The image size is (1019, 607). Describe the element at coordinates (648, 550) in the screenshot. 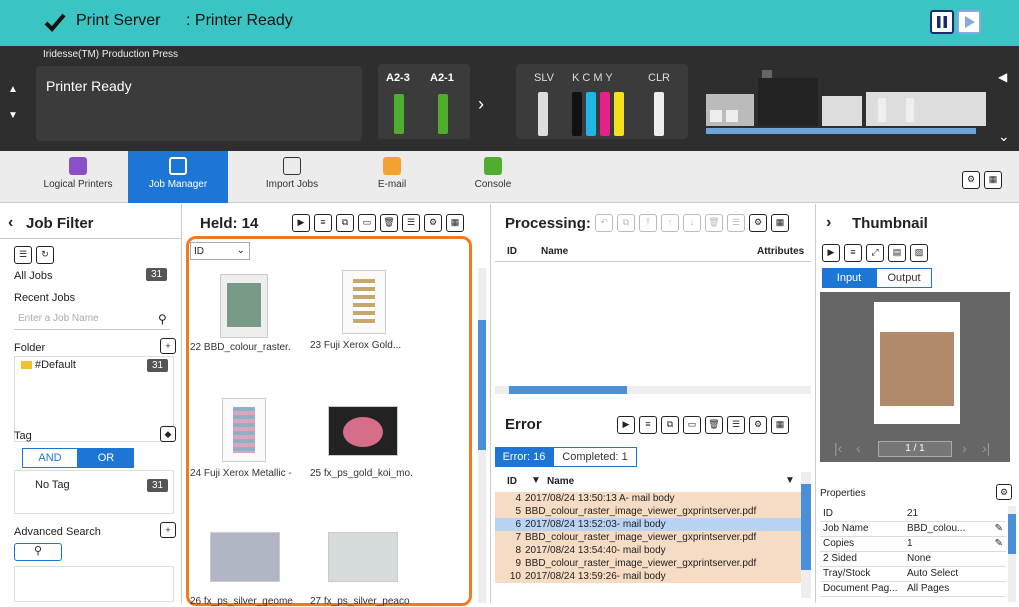

I see `table-row: 8 2017/08/24 13:54:40- mail body` at that location.